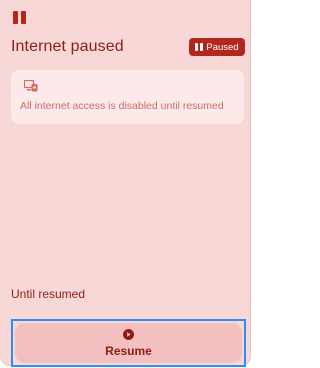  Describe the element at coordinates (48, 294) in the screenshot. I see `duration-label: Until resumed` at that location.